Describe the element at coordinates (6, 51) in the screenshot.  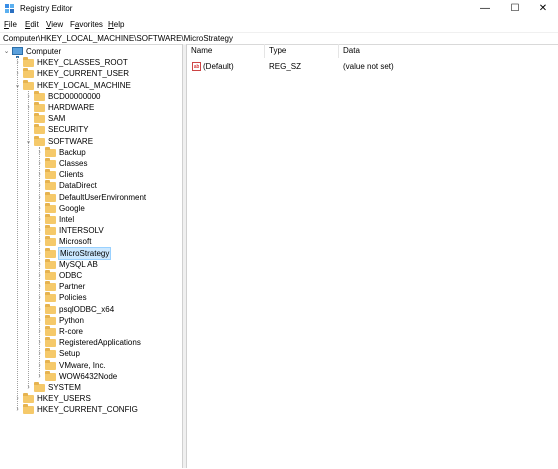
I see `chevron-down-icon: ⌄` at that location.